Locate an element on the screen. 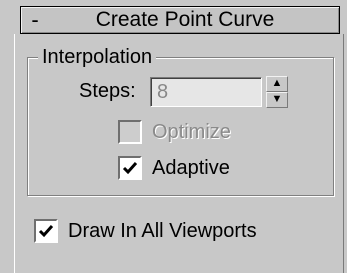  optimize-checkbox is located at coordinates (130, 132).